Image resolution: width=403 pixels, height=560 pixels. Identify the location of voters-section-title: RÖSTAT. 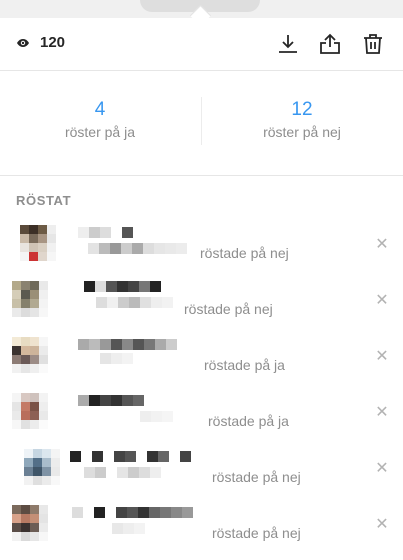
(44, 200).